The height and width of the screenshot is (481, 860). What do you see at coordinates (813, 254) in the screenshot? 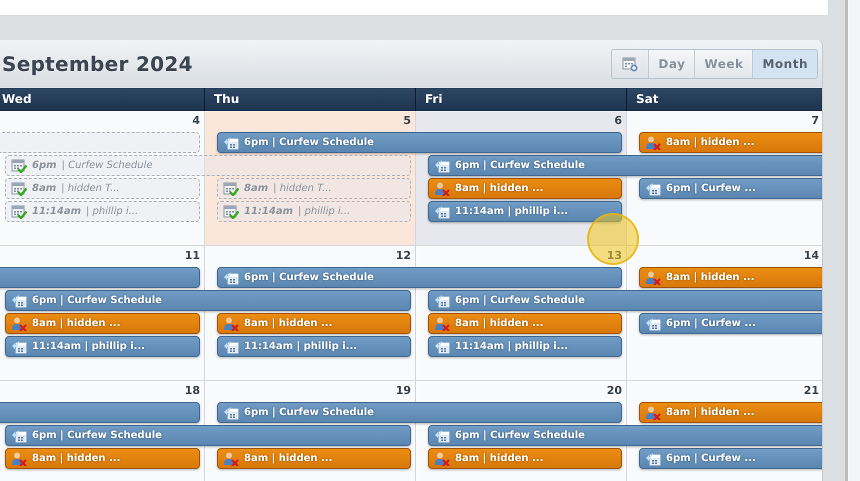
I see `date-number: 14` at bounding box center [813, 254].